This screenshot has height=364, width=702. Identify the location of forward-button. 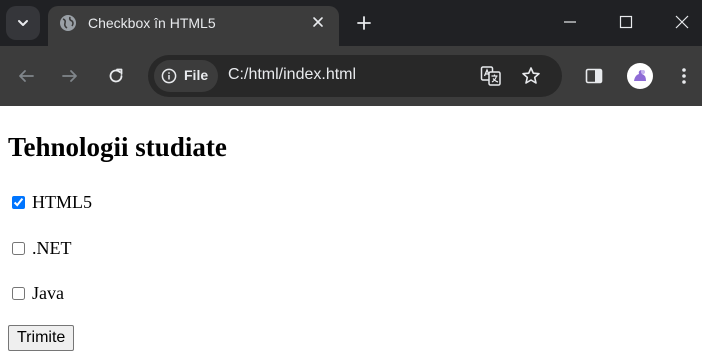
(70, 76).